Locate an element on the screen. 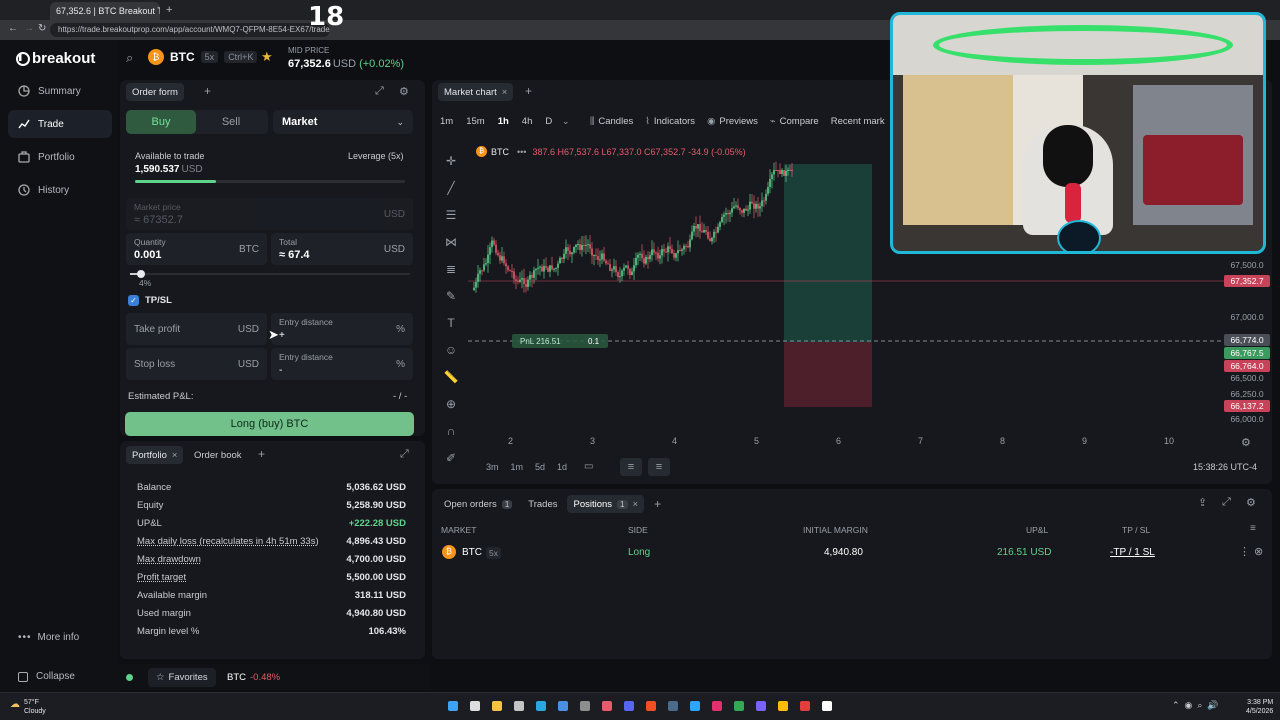  search-icon: ⌕ is located at coordinates (129, 58).